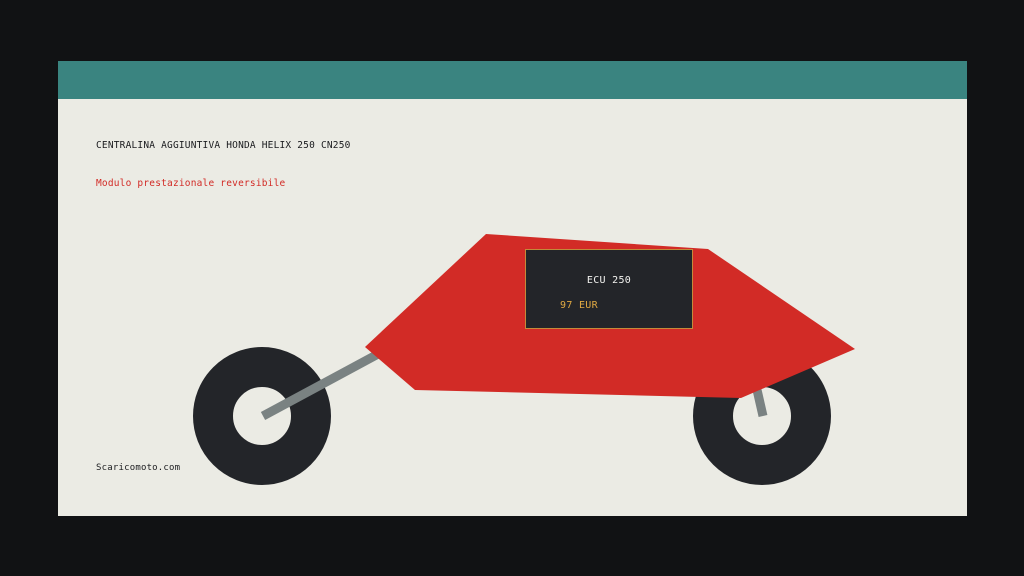  Describe the element at coordinates (579, 305) in the screenshot. I see `product-price: 97 EUR` at that location.